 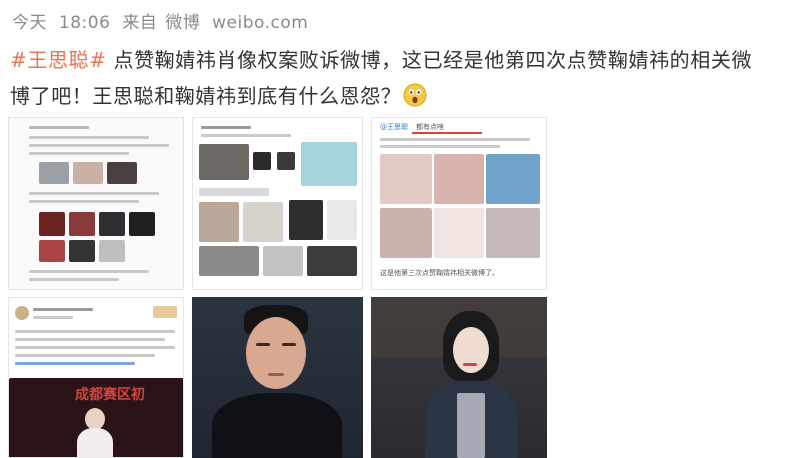 I want to click on post-source-prefix: 来自, so click(x=140, y=23).